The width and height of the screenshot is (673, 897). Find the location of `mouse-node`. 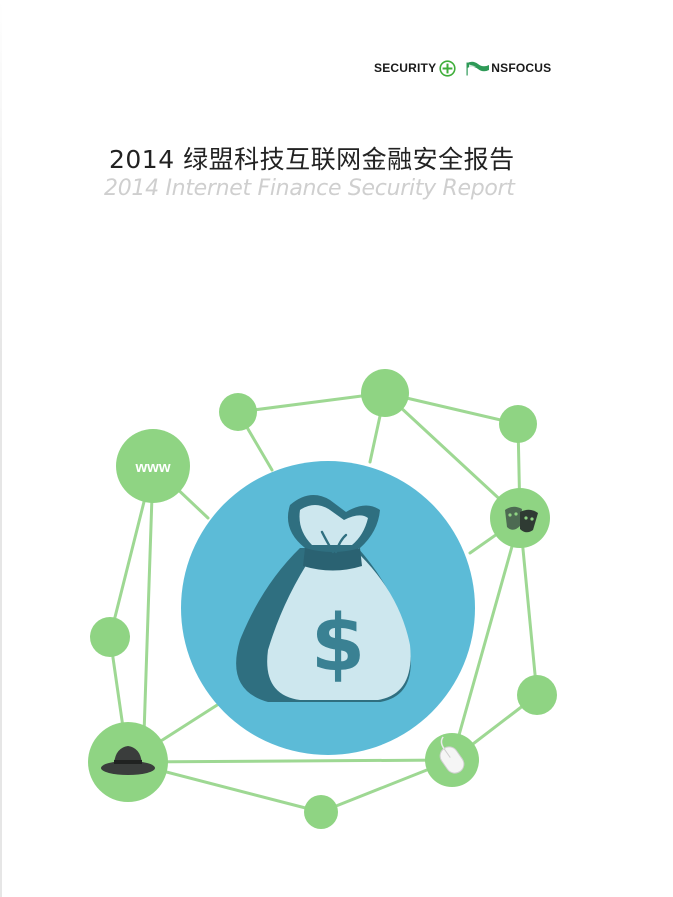

mouse-node is located at coordinates (452, 760).